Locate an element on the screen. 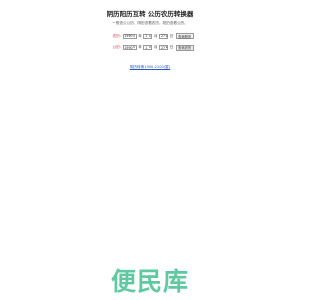 The width and height of the screenshot is (320, 300). solar-year-select: 1990 ▼ is located at coordinates (129, 47).